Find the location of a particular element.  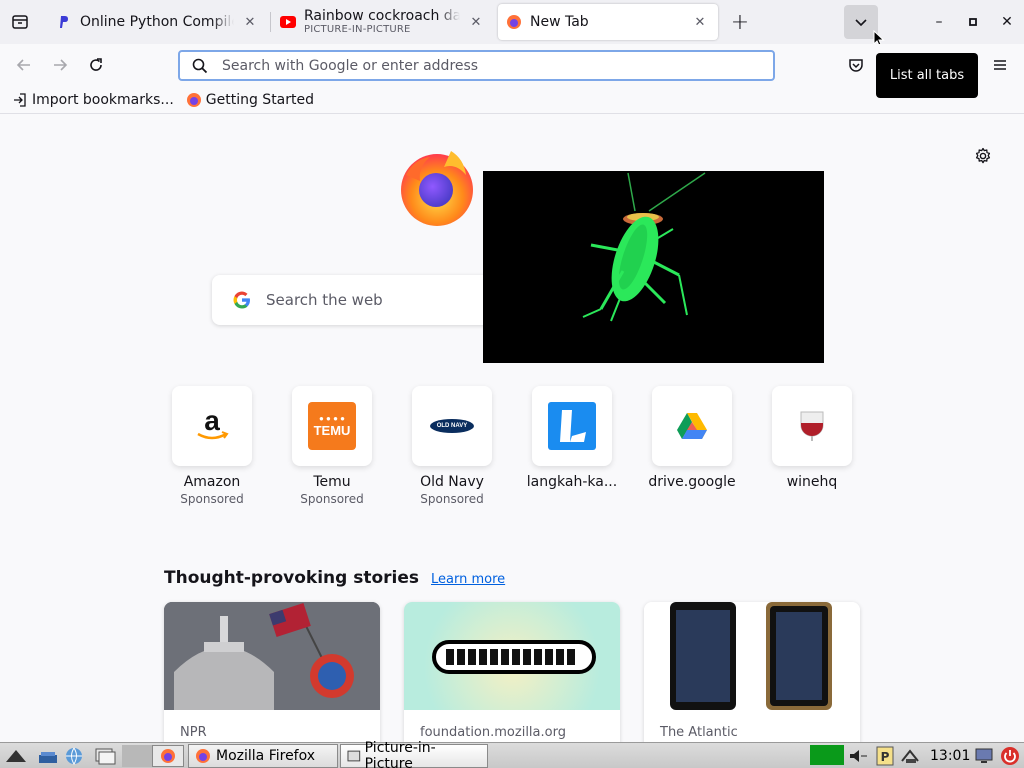

site-name: Temu is located at coordinates (332, 482).